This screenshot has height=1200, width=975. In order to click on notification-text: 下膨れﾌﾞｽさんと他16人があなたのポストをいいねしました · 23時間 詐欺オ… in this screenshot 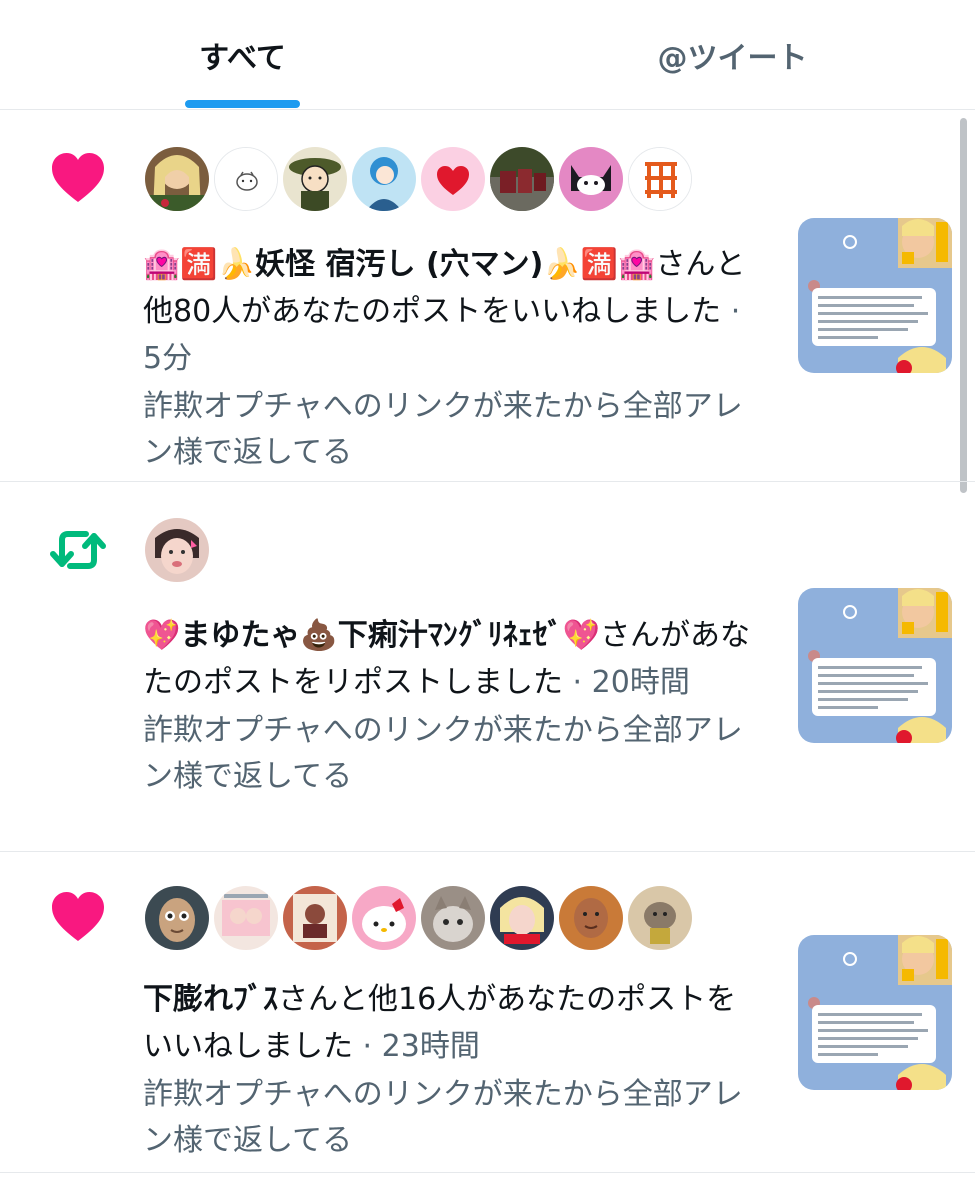, I will do `click(452, 1070)`.